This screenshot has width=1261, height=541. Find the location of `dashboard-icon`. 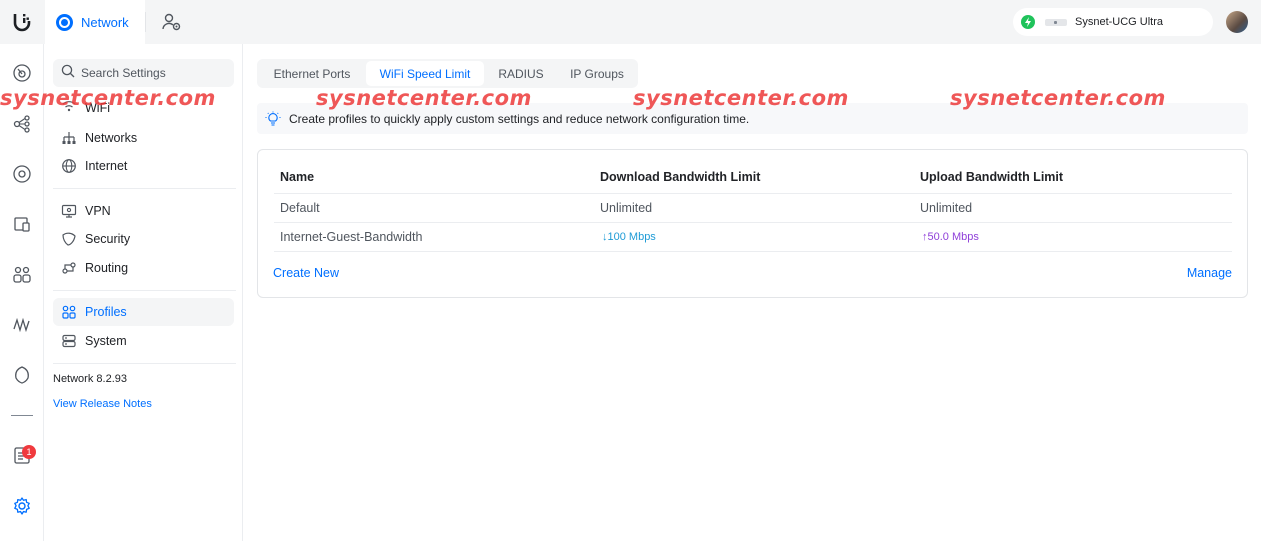

dashboard-icon is located at coordinates (22, 73).